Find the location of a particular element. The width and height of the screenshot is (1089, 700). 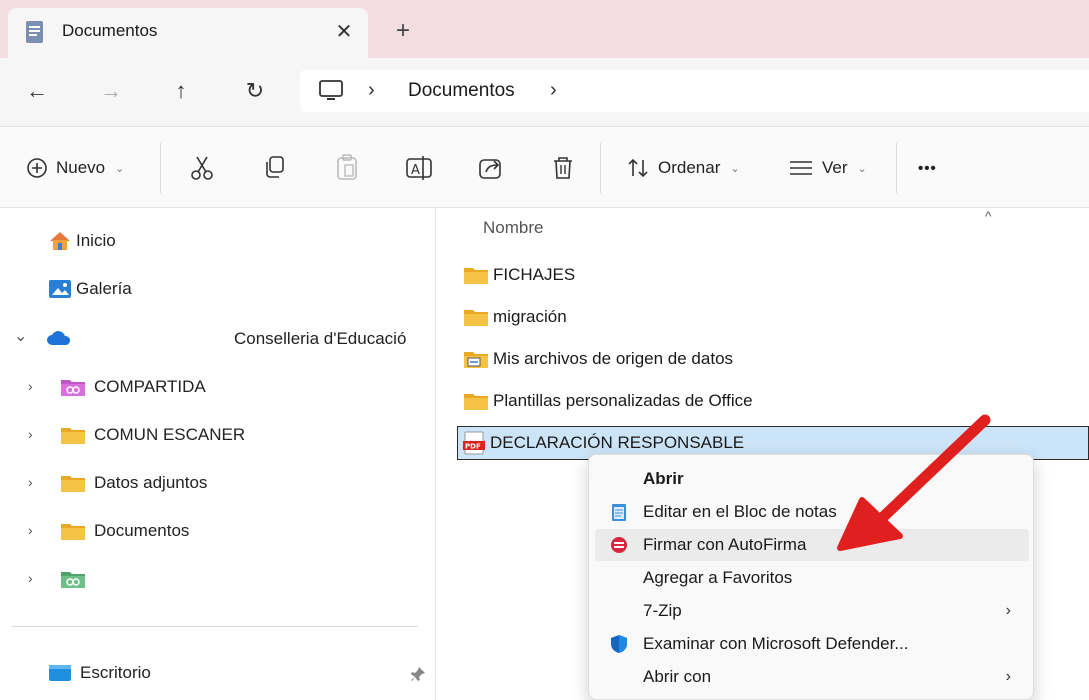

sidebar-item-onedrive: Conselleria d'Educació is located at coordinates (236, 339).